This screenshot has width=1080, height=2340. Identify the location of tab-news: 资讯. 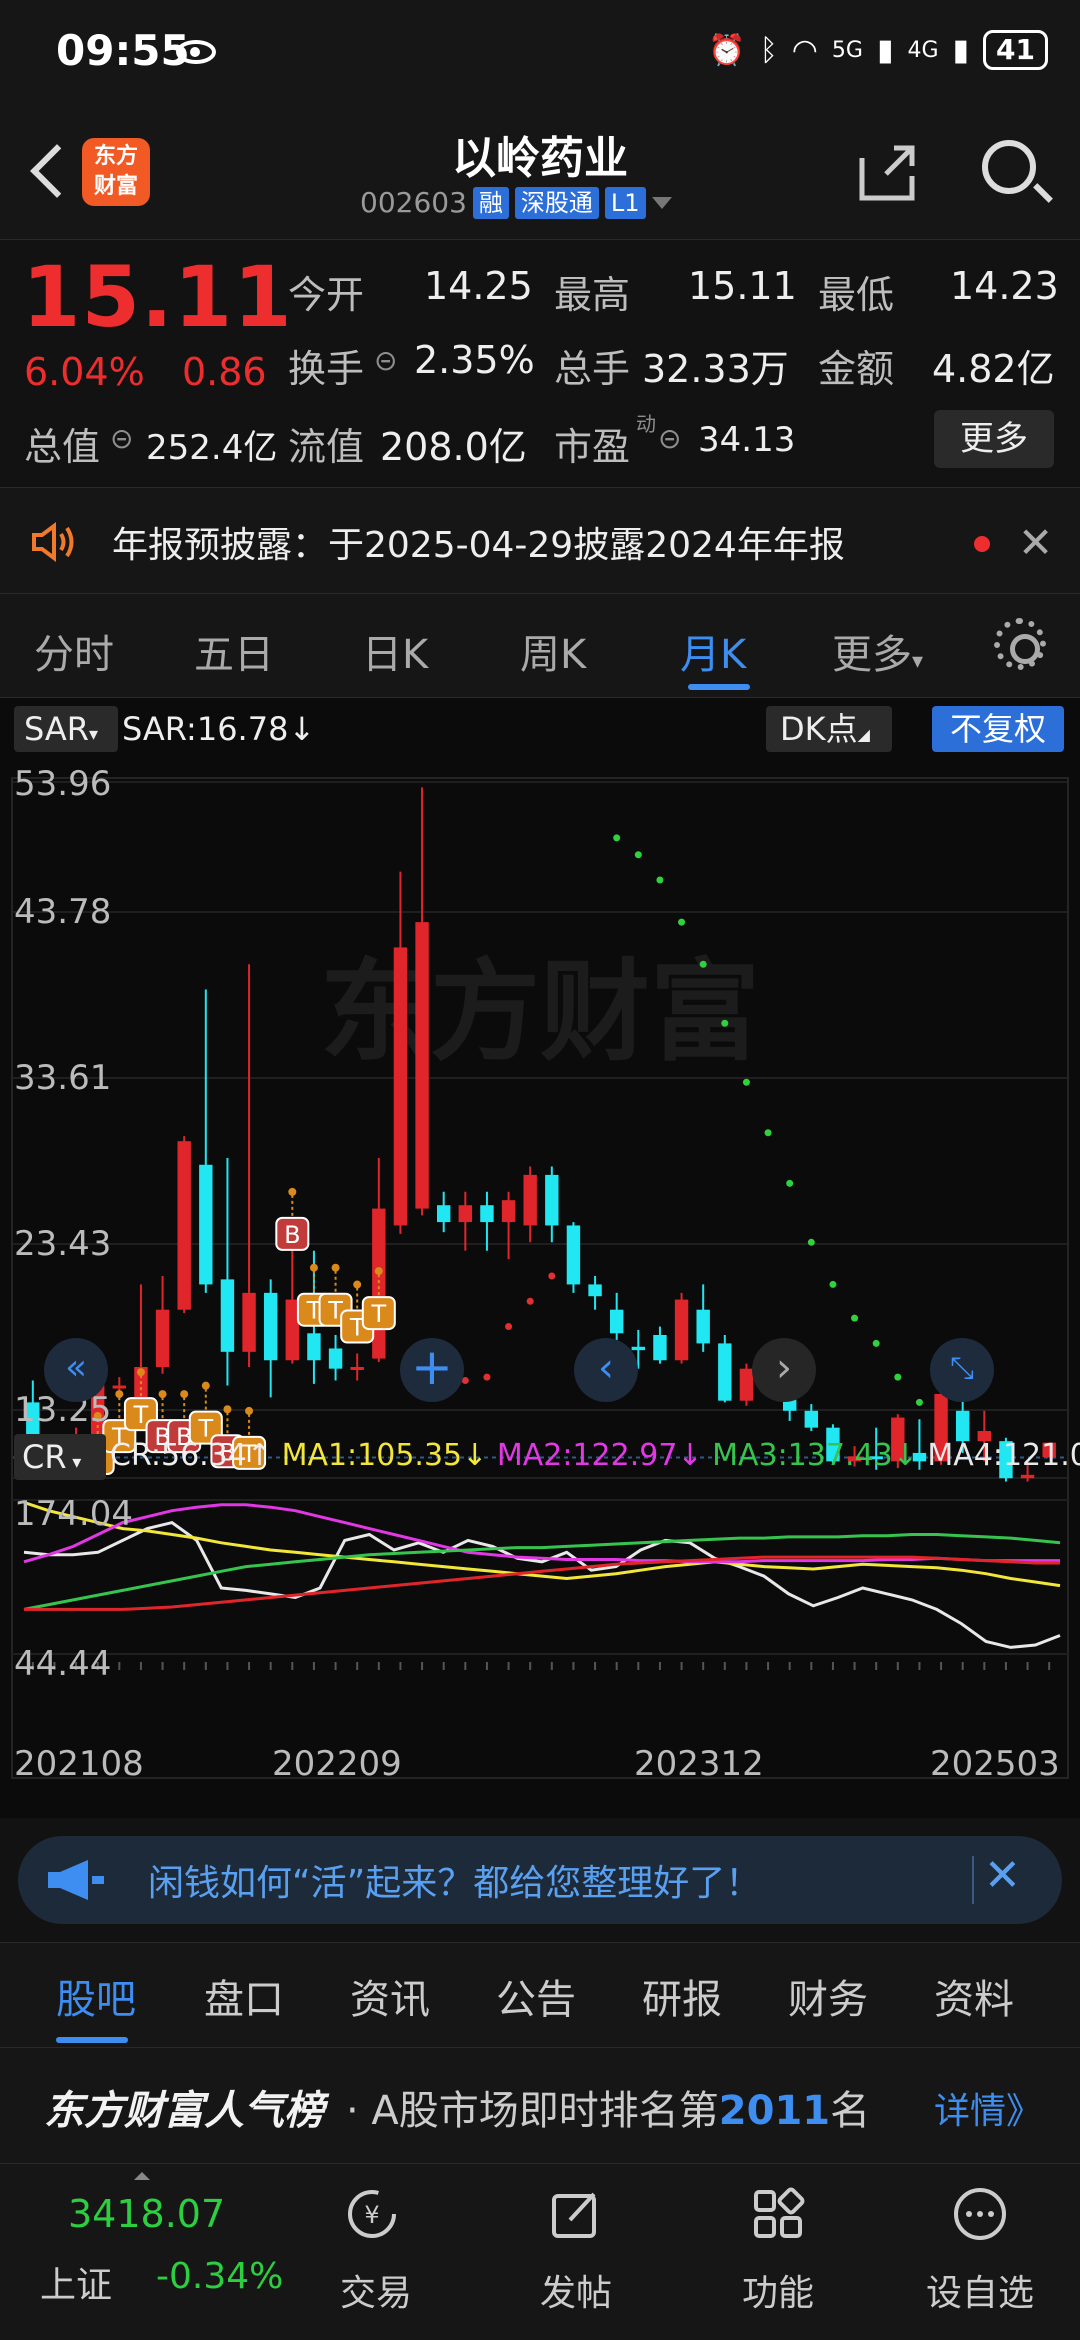
(390, 1996).